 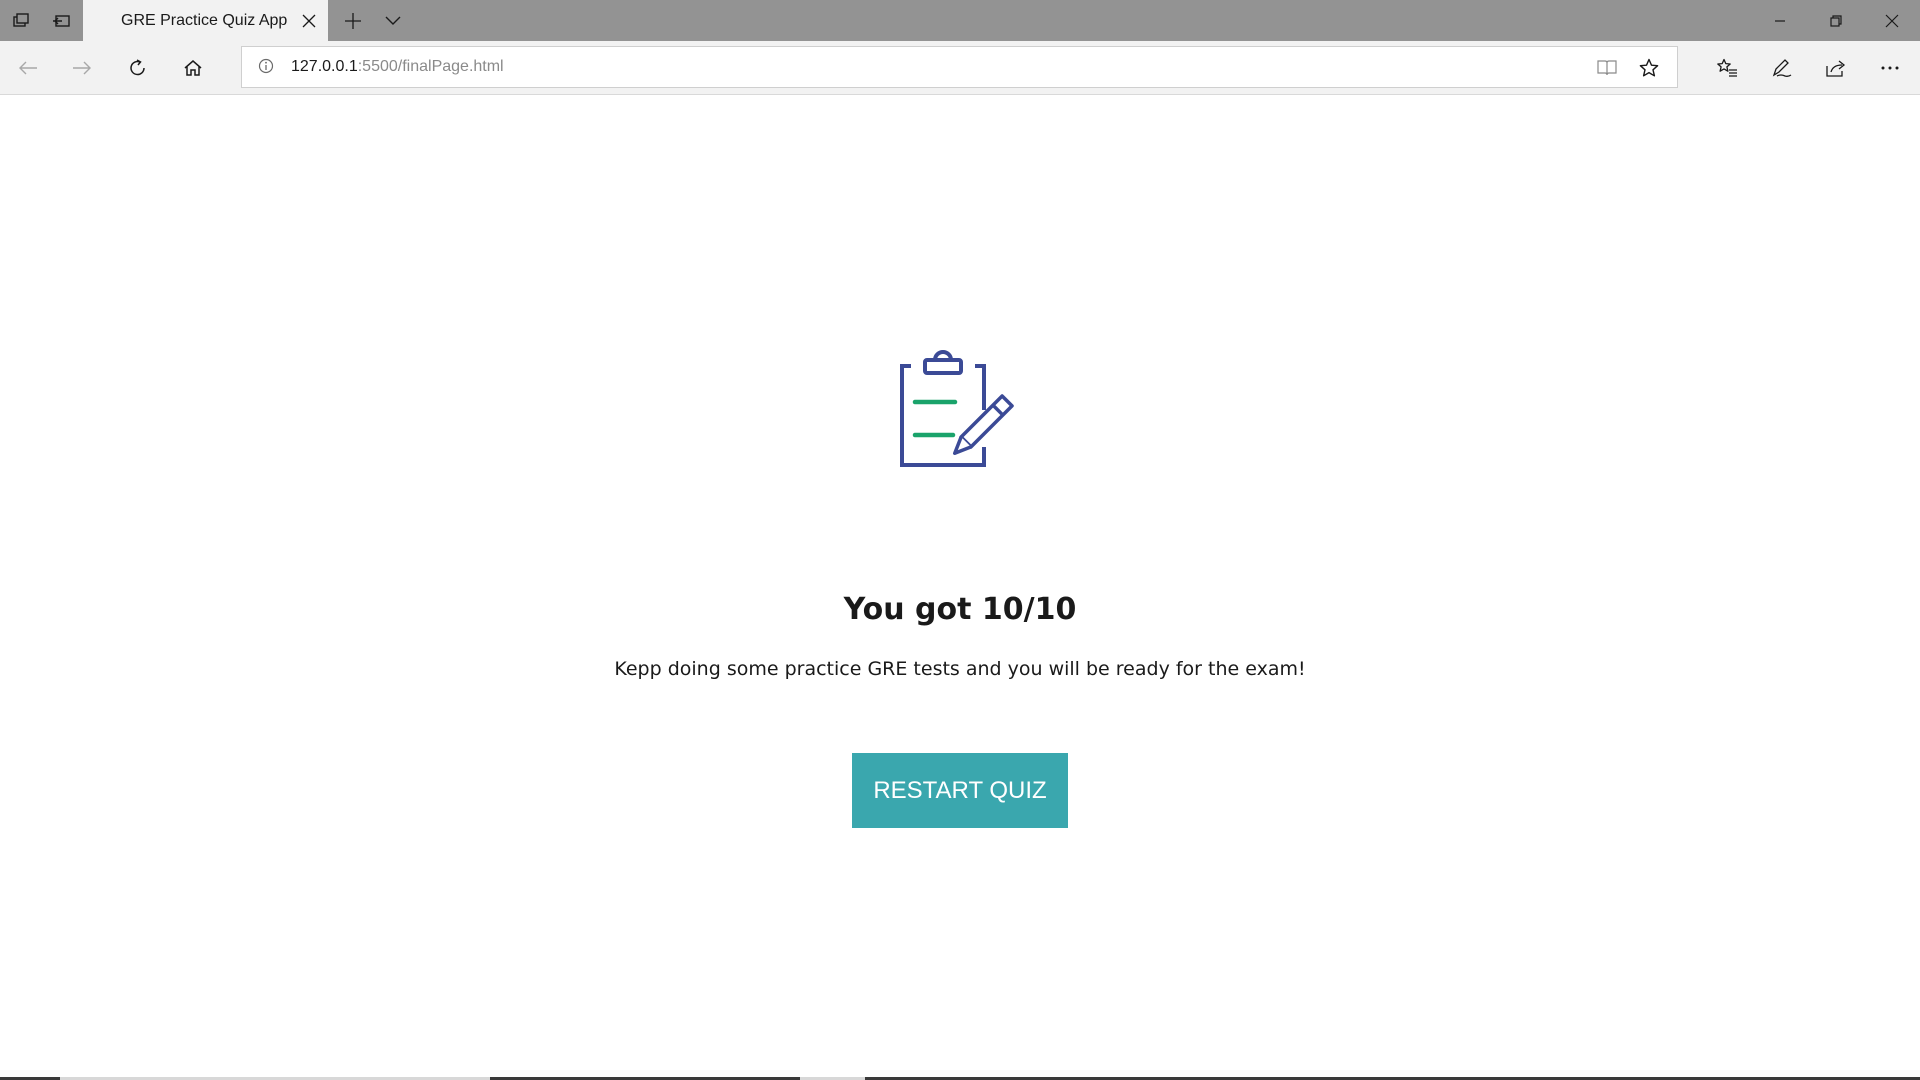 What do you see at coordinates (1727, 68) in the screenshot?
I see `favorites-list-icon` at bounding box center [1727, 68].